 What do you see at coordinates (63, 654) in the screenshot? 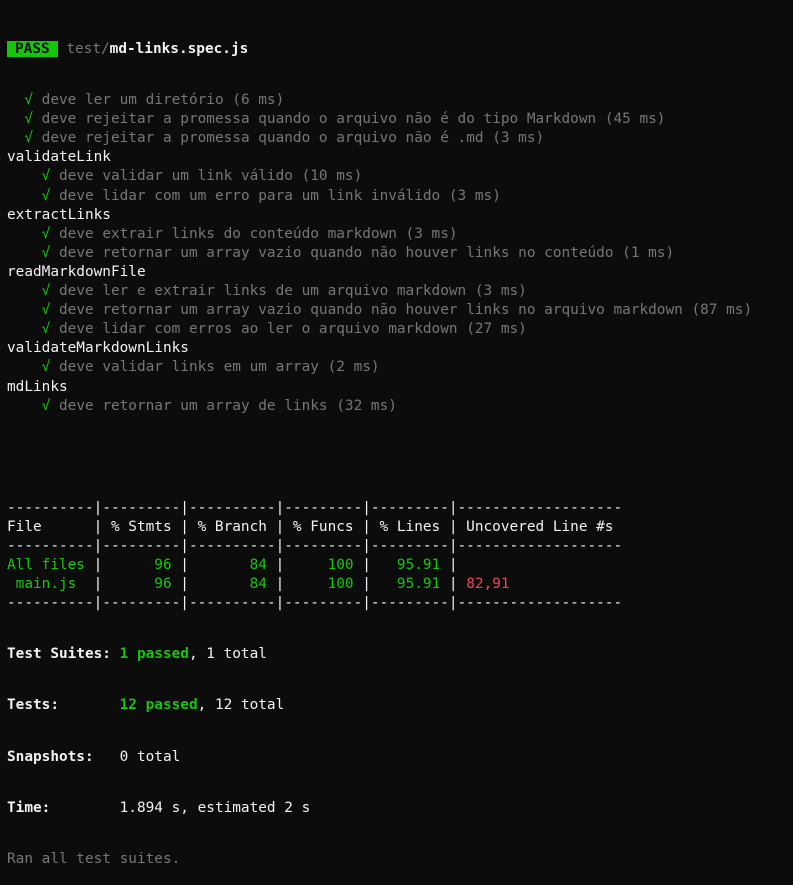
I see `summary-suites-label: Test Suites:` at bounding box center [63, 654].